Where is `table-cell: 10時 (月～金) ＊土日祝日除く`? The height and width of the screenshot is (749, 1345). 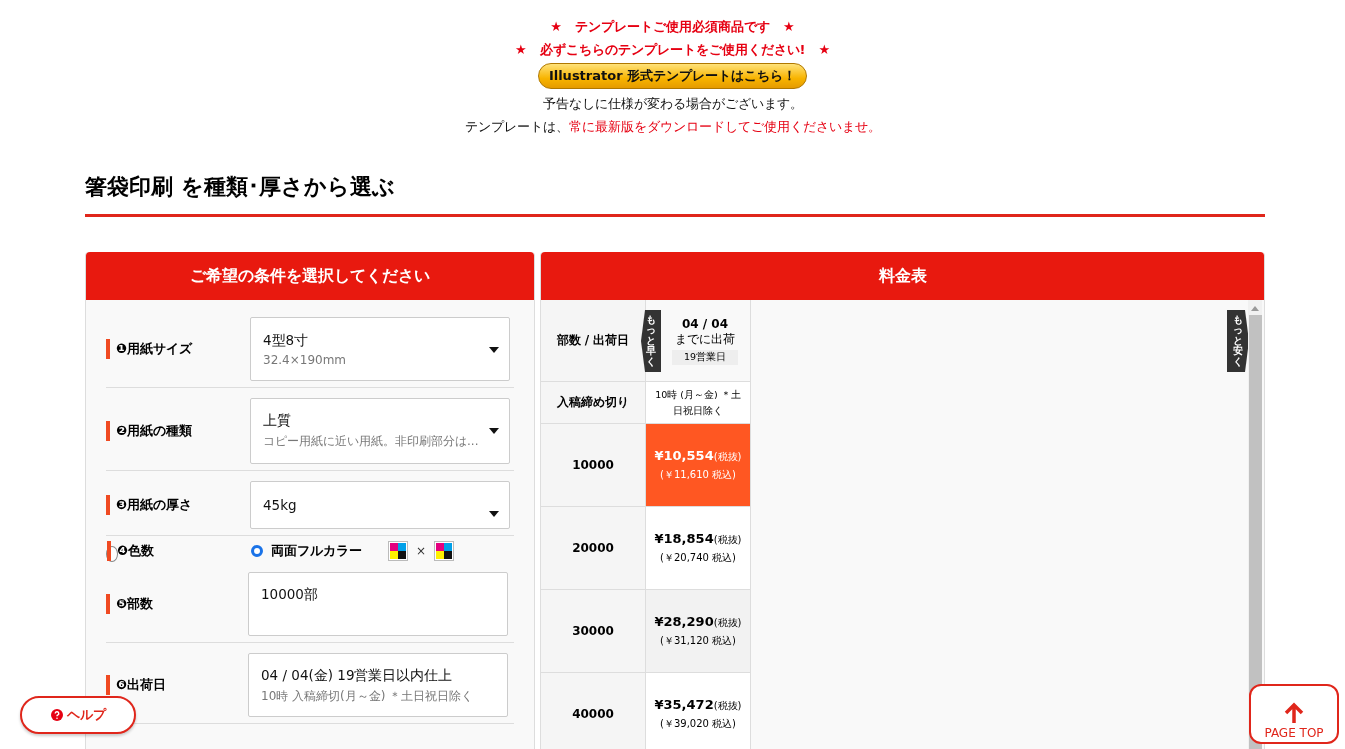
table-cell: 10時 (月～金) ＊土日祝日除く is located at coordinates (698, 403).